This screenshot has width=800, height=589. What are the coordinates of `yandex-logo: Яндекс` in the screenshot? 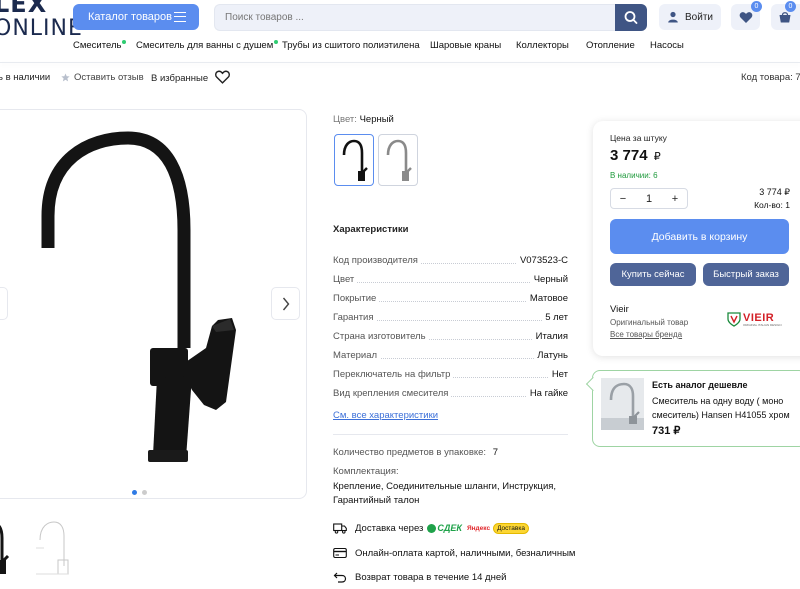 It's located at (478, 528).